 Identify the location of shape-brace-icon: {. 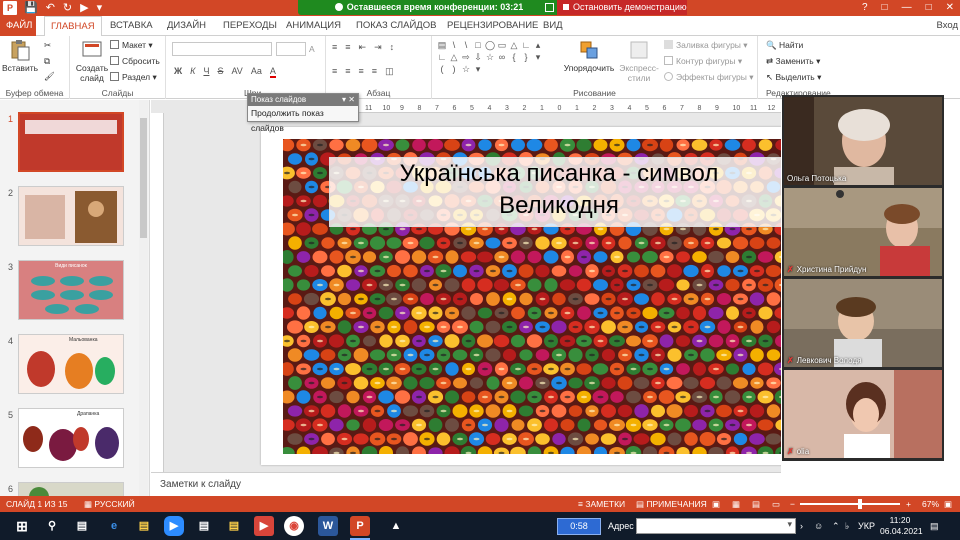
(514, 57).